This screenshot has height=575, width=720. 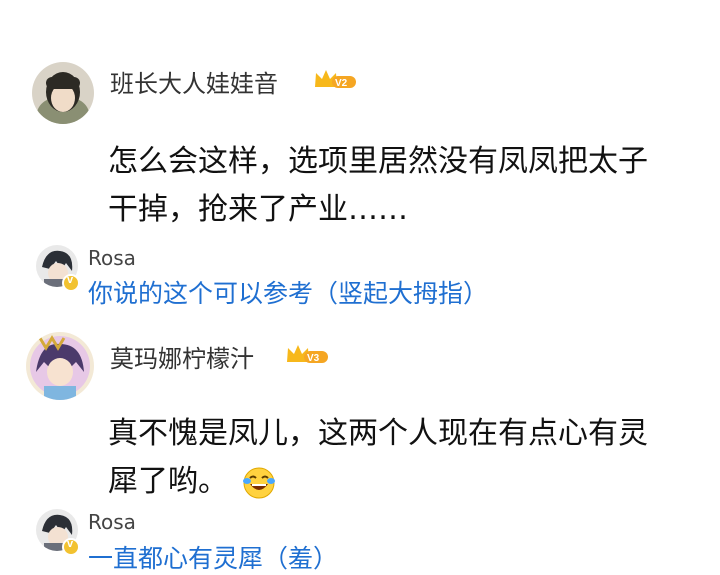 What do you see at coordinates (378, 433) in the screenshot?
I see `comment-line-1: 真不愧是凤儿，这两个人现在有点心有灵` at bounding box center [378, 433].